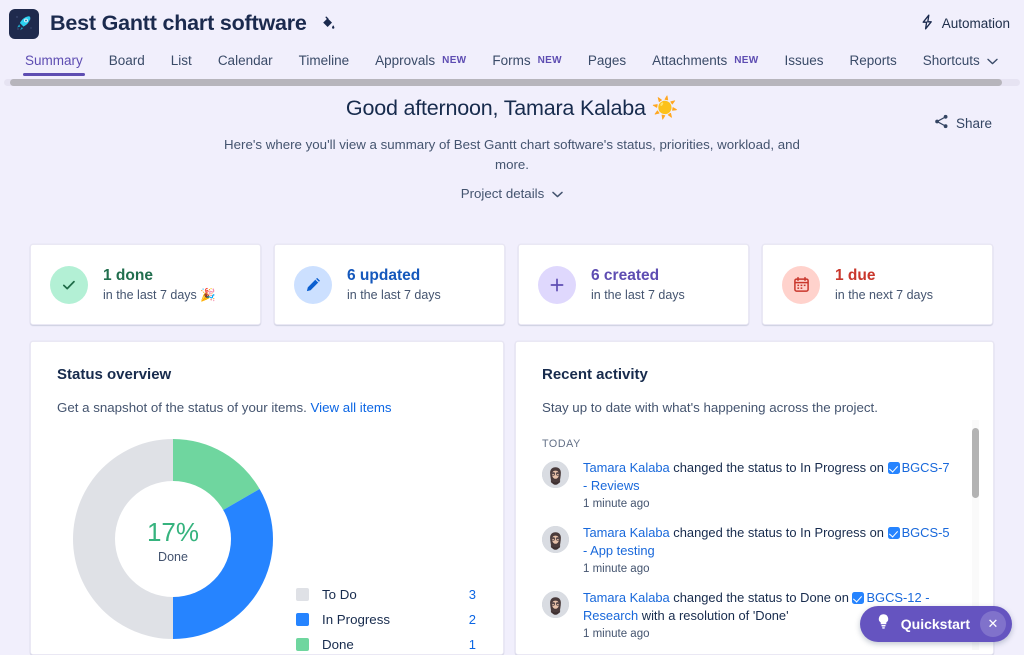 Image resolution: width=1024 pixels, height=655 pixels. I want to click on nav-tab-timeline: Timeline, so click(324, 62).